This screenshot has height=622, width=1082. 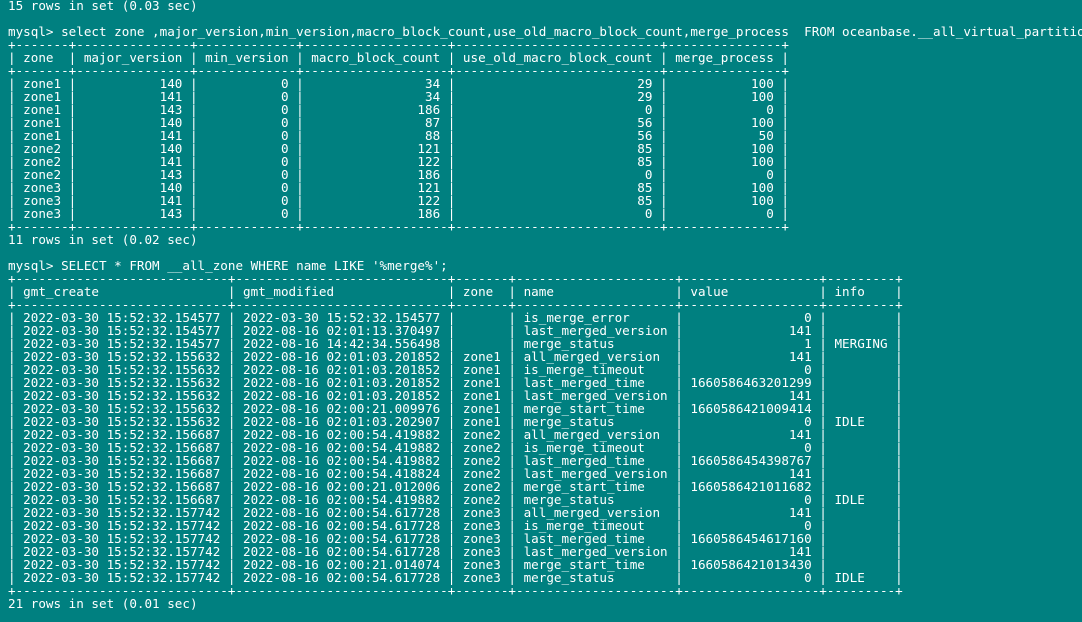 I want to click on output-line-rows-21: 21 rows in set (0.01 sec), so click(x=103, y=603).